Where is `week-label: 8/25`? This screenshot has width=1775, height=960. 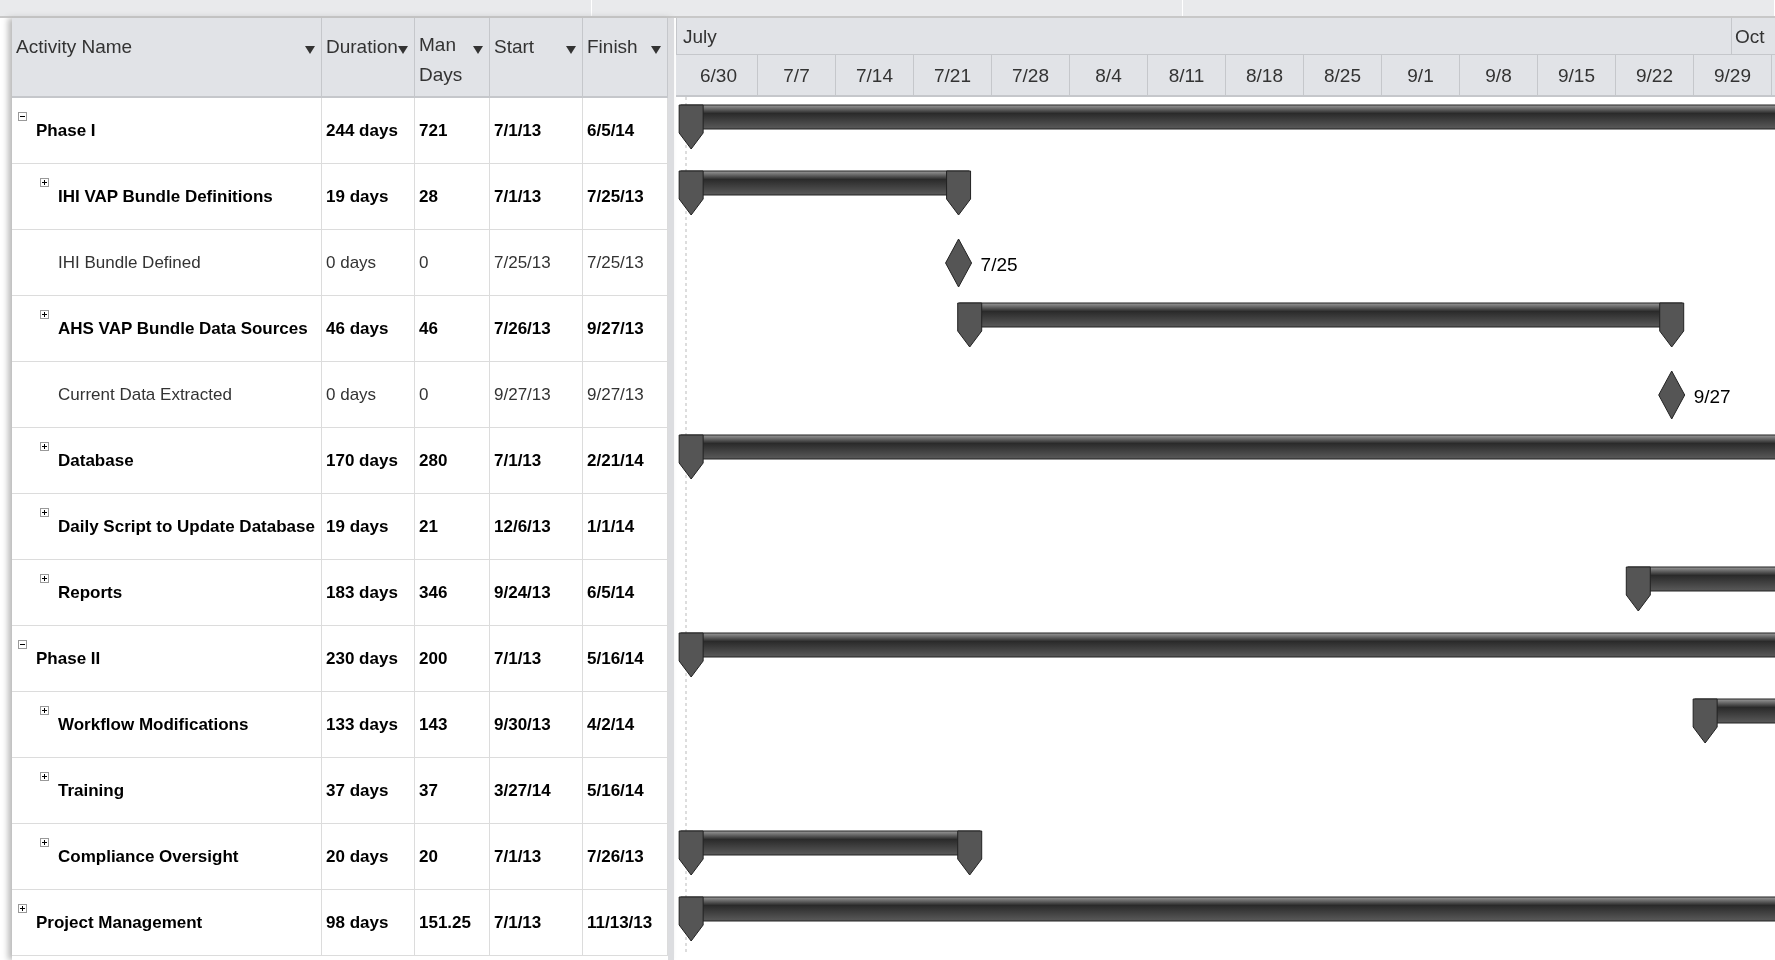 week-label: 8/25 is located at coordinates (1343, 75).